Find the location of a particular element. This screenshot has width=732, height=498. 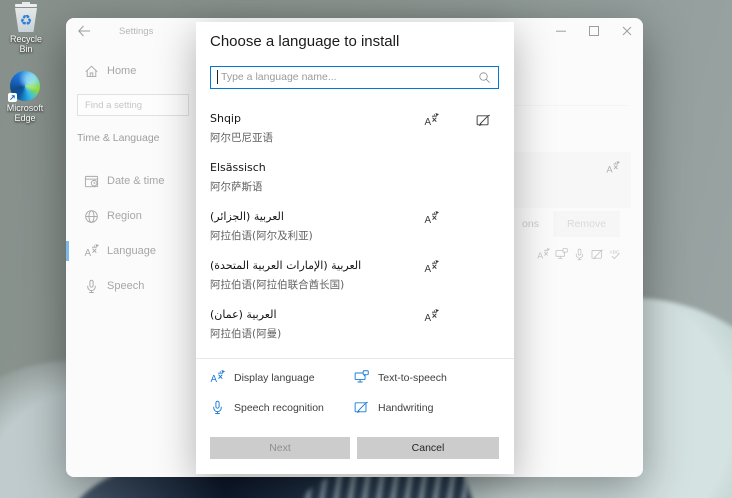

desktop-icon-label: Microsoft Edge is located at coordinates (25, 113).